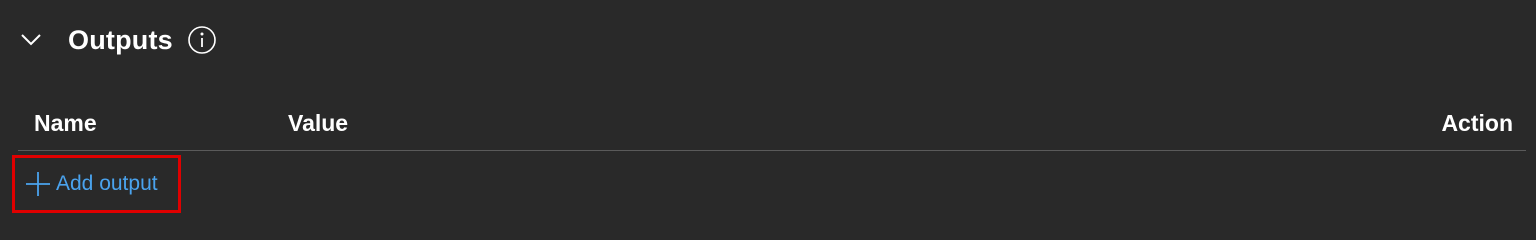  I want to click on column-header-action: Action, so click(1477, 123).